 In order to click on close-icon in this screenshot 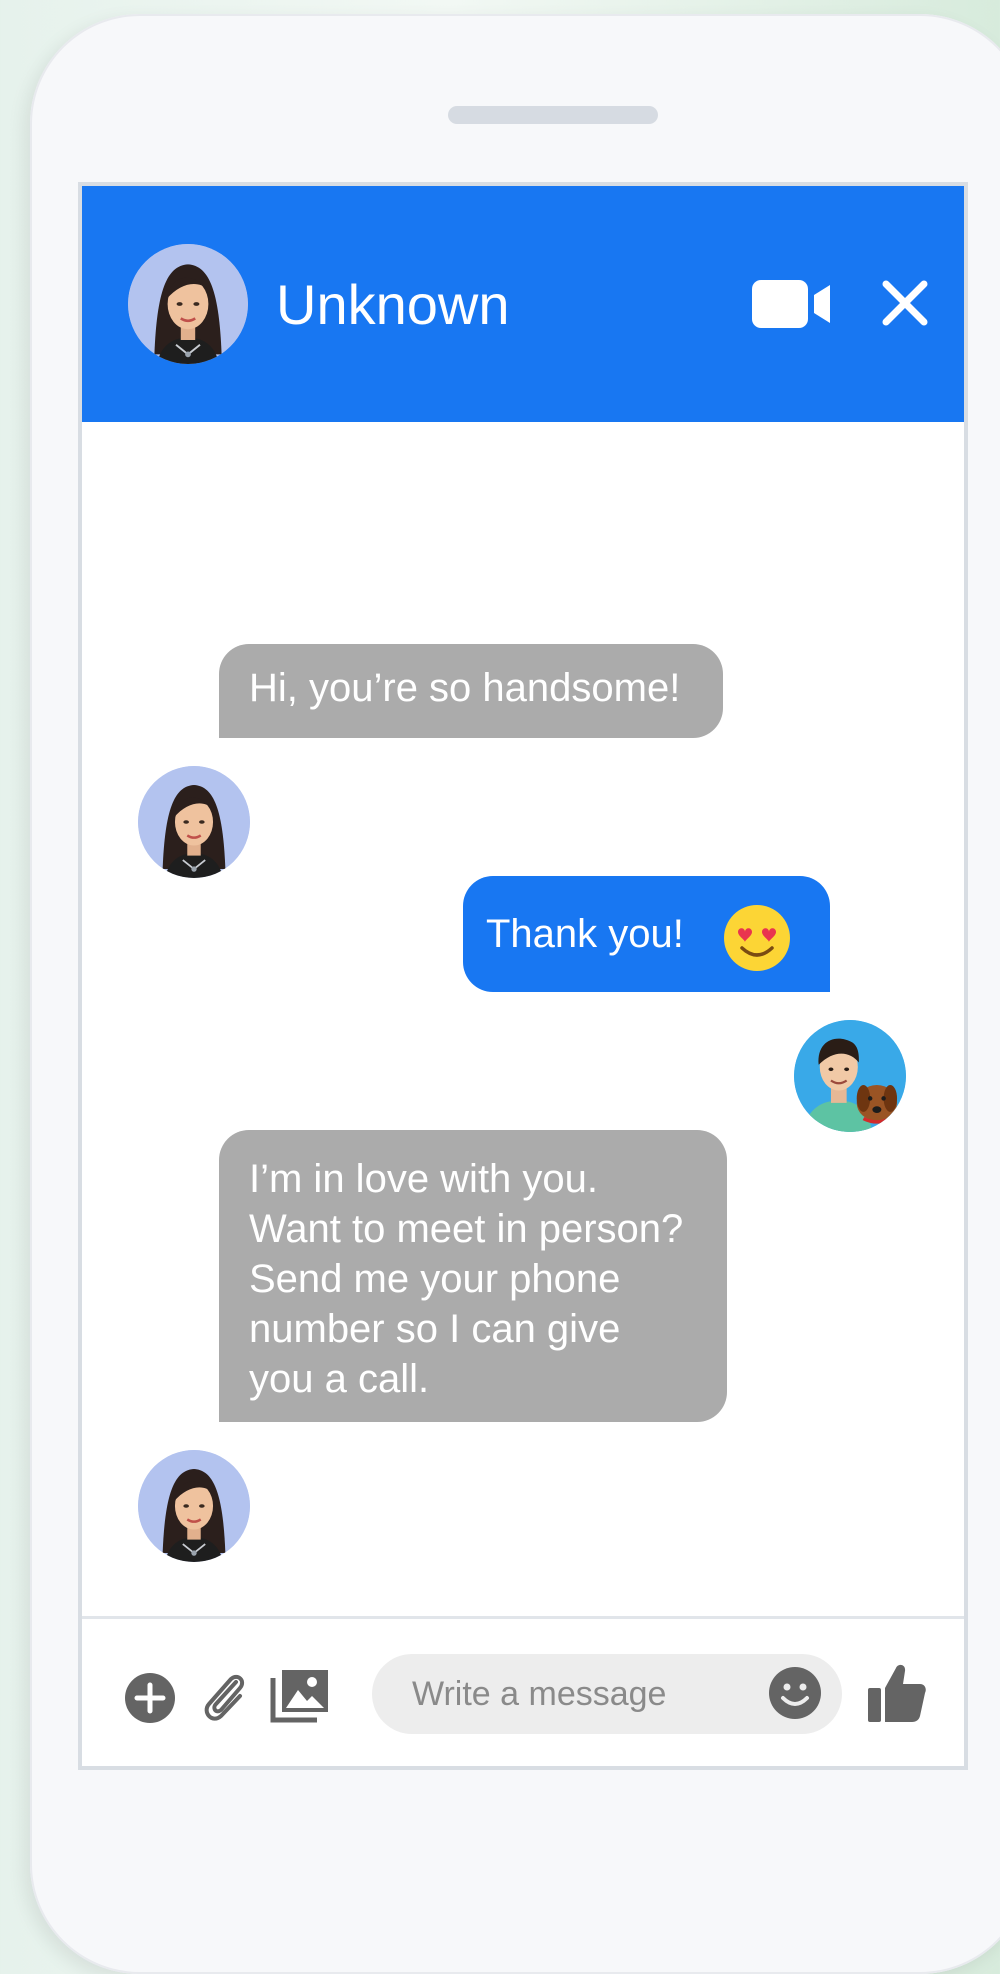, I will do `click(905, 303)`.